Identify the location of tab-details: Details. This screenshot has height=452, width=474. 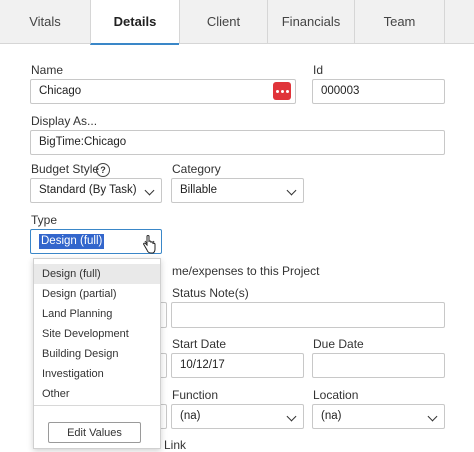
(134, 22).